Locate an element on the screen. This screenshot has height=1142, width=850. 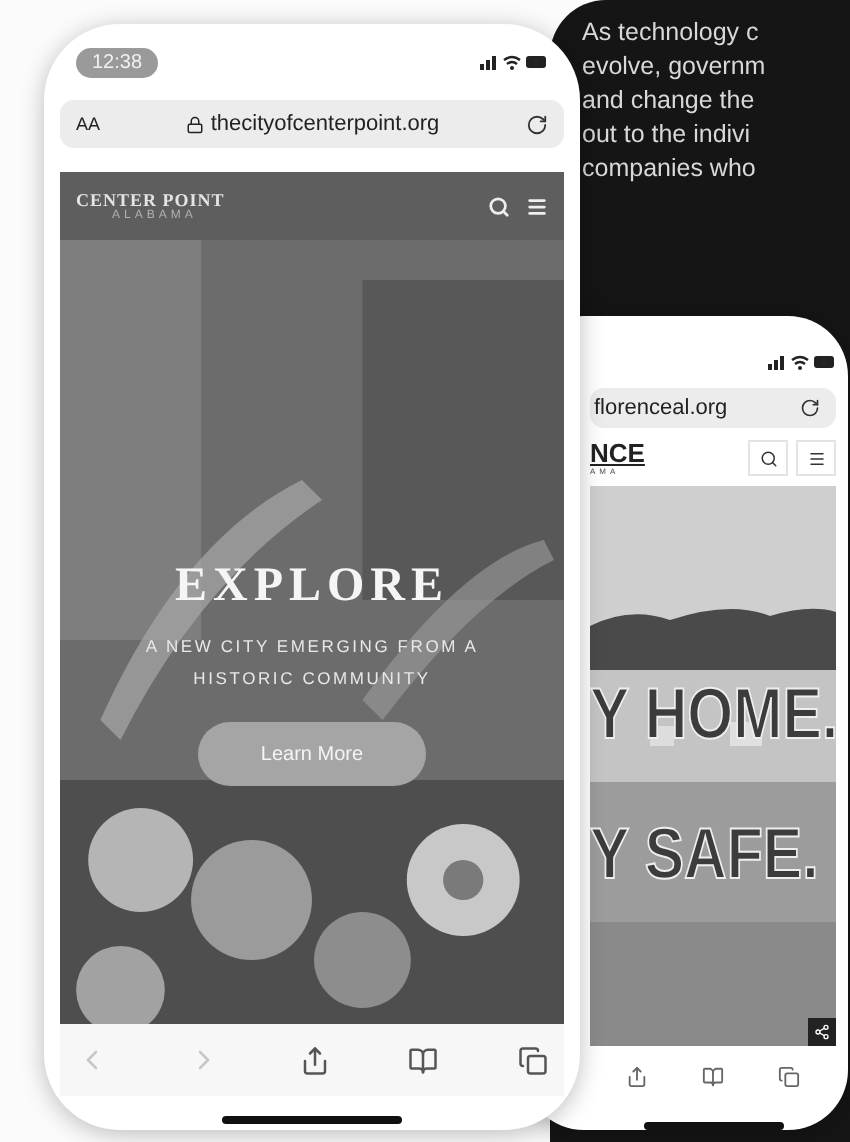
intro-text-line: and change the is located at coordinates (669, 101).